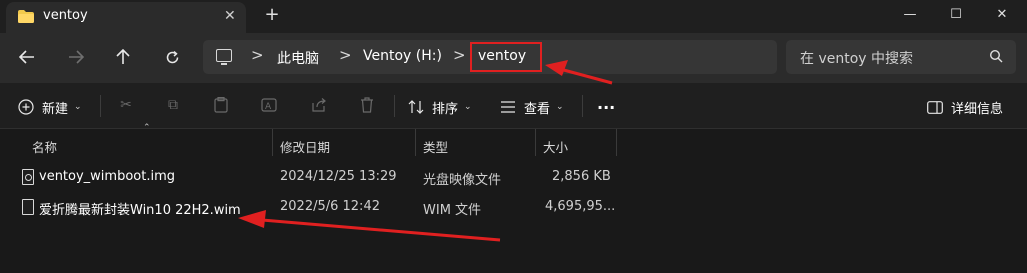  I want to click on file-icon, so click(28, 207).